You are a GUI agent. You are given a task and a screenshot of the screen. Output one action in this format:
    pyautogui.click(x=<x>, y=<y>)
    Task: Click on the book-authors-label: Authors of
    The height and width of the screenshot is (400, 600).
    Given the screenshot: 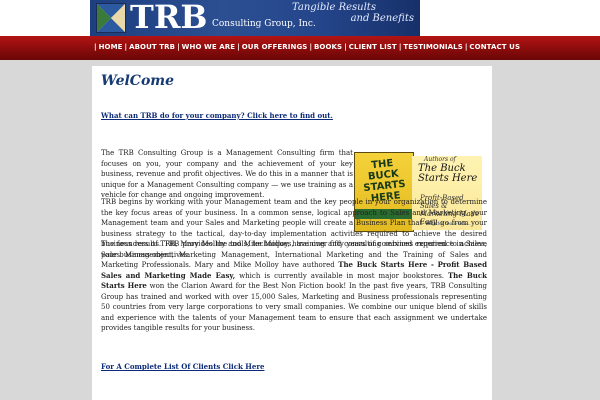 What is the action you would take?
    pyautogui.click(x=440, y=159)
    